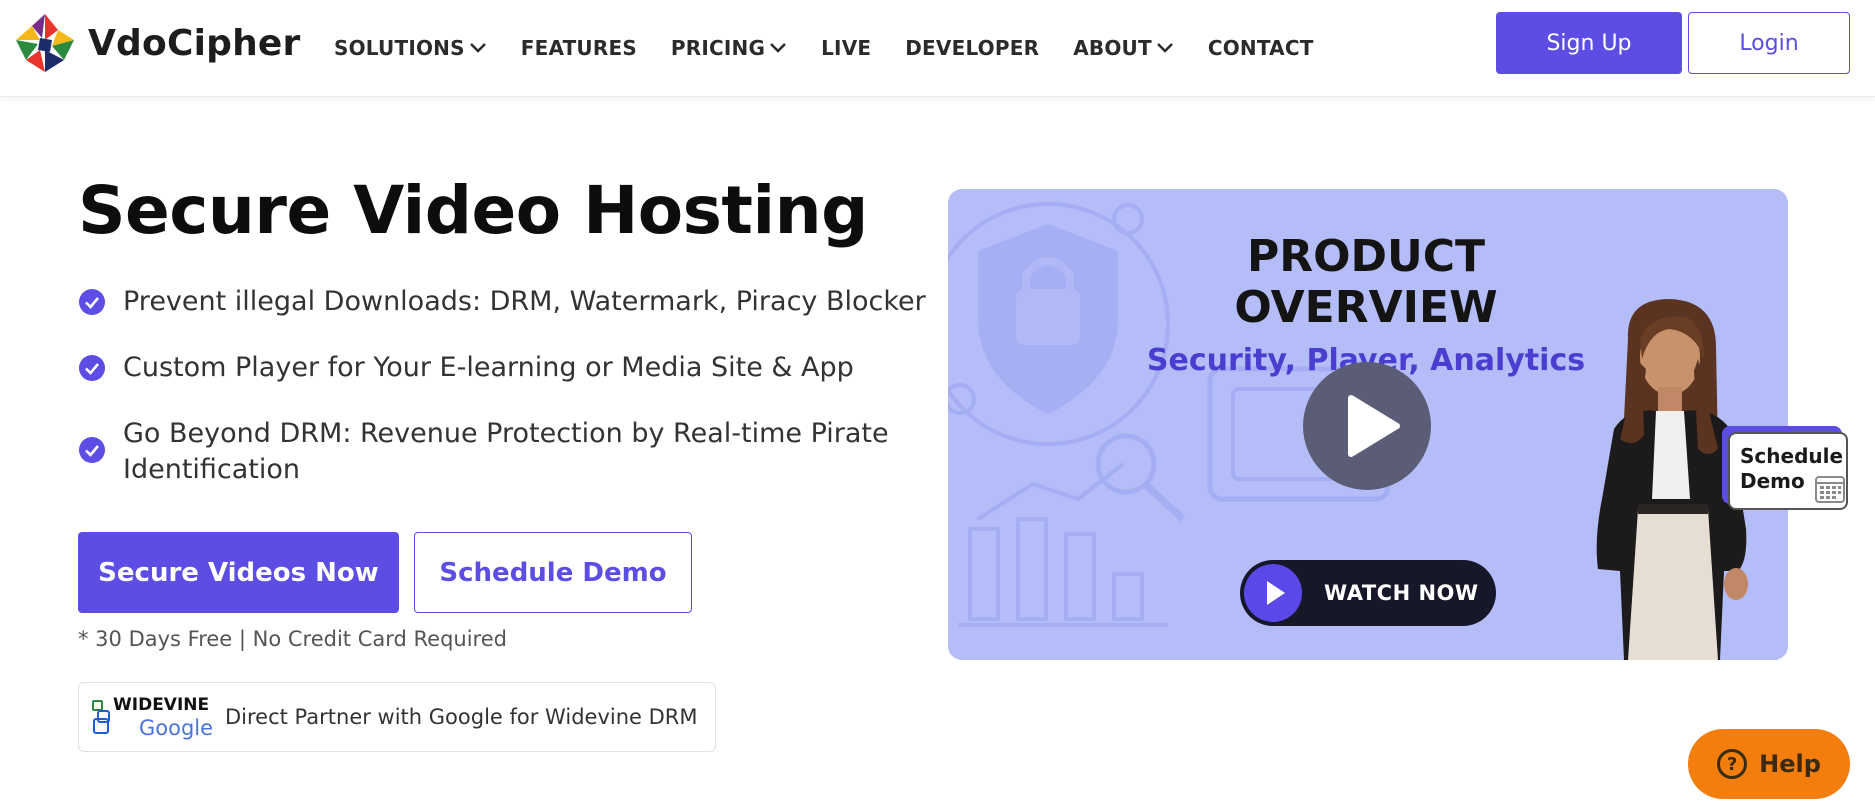 The width and height of the screenshot is (1875, 805). What do you see at coordinates (553, 572) in the screenshot?
I see `schedule-demo-button: Schedule Demo` at bounding box center [553, 572].